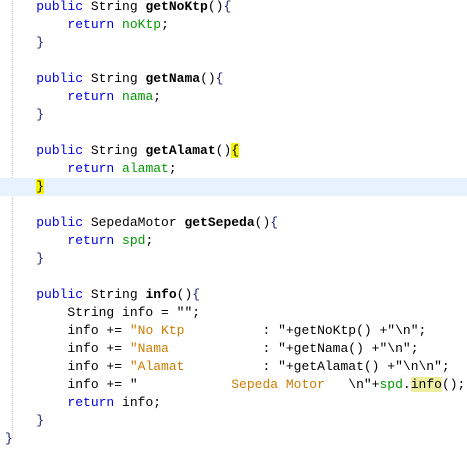 The width and height of the screenshot is (467, 456). I want to click on code-line: return alamat;, so click(233, 169).